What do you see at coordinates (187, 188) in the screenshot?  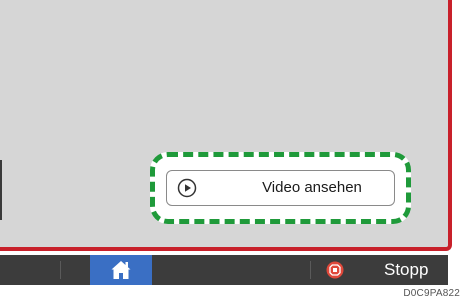 I see `play-circle-icon` at bounding box center [187, 188].